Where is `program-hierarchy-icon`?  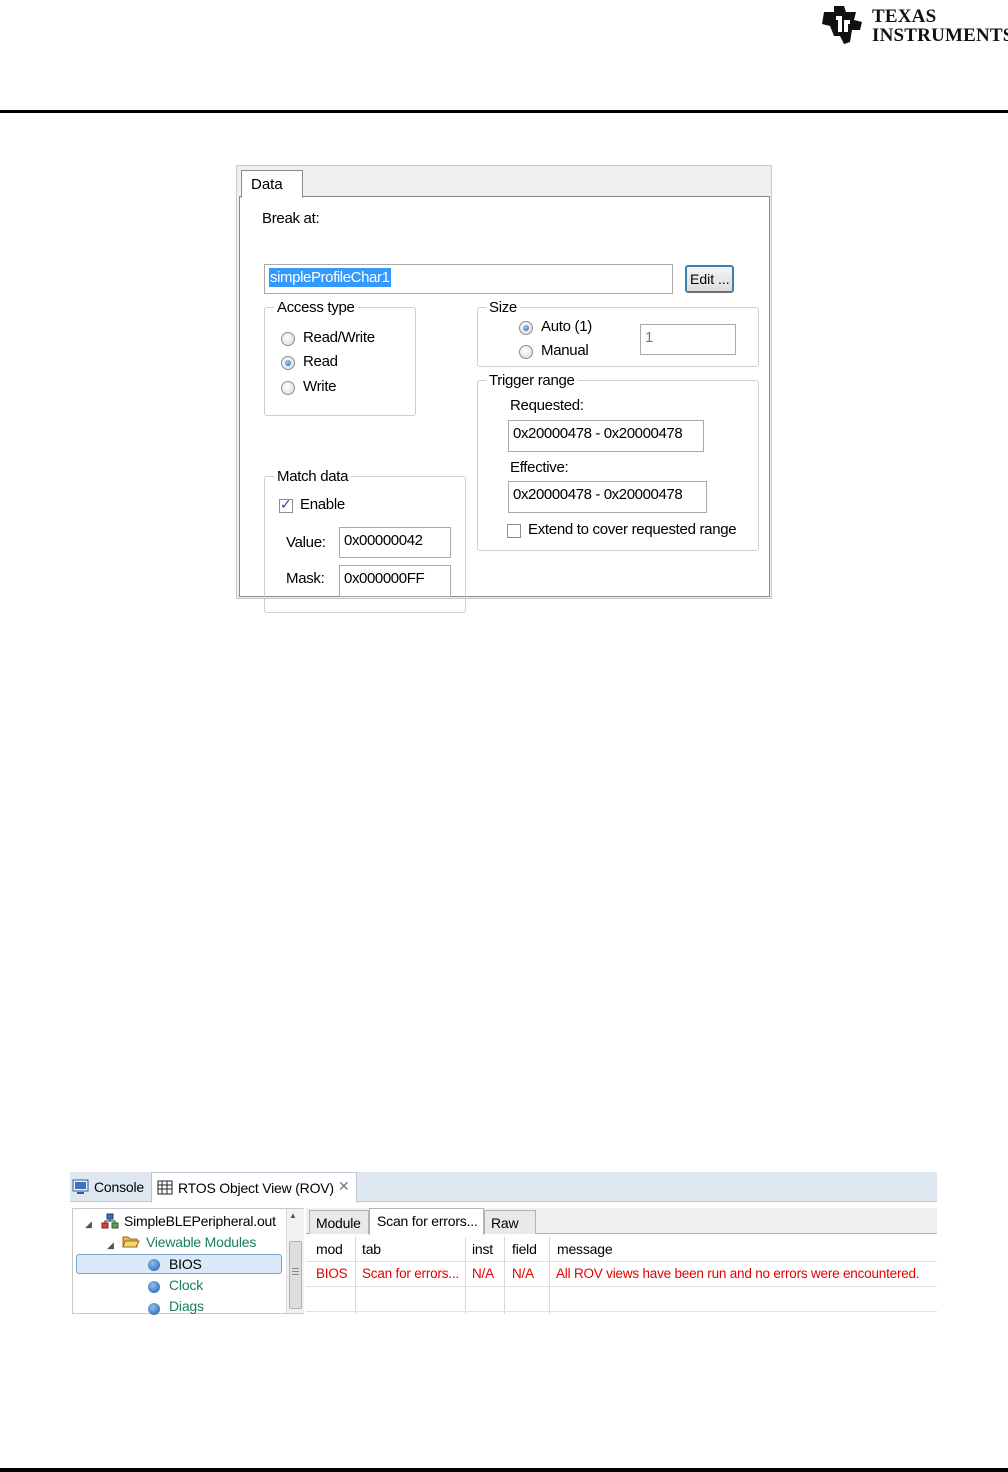
program-hierarchy-icon is located at coordinates (110, 1221).